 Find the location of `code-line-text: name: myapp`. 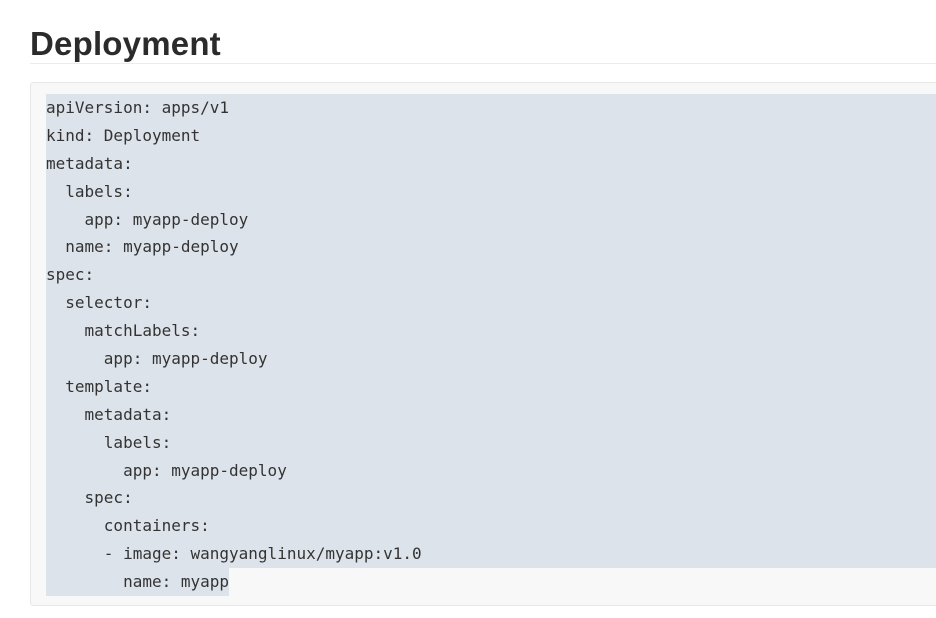

code-line-text: name: myapp is located at coordinates (138, 582).